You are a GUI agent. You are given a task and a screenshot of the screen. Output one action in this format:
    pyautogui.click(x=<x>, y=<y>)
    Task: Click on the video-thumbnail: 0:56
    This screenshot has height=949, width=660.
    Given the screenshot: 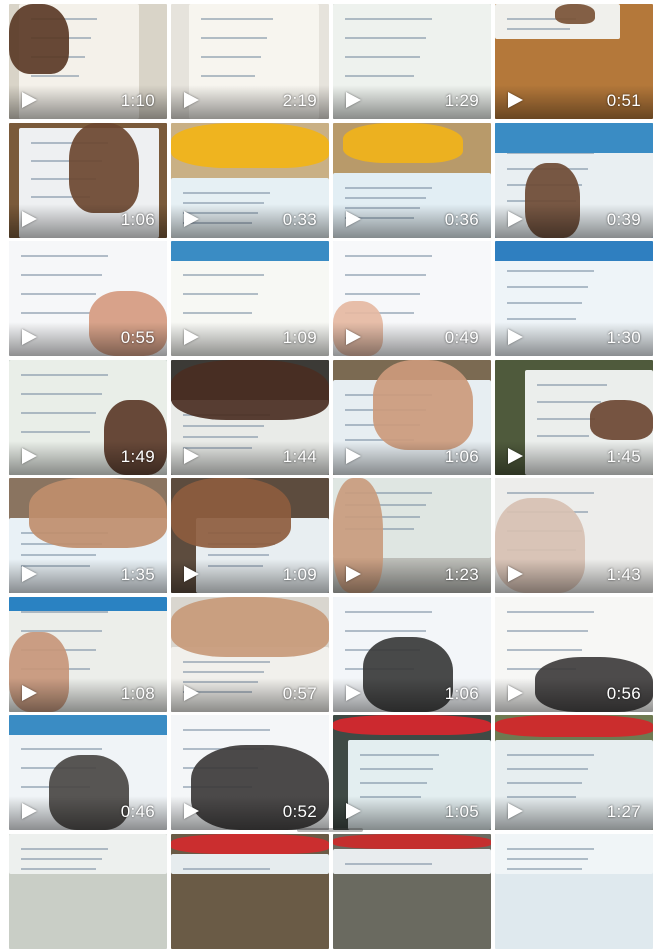 What is the action you would take?
    pyautogui.click(x=574, y=654)
    